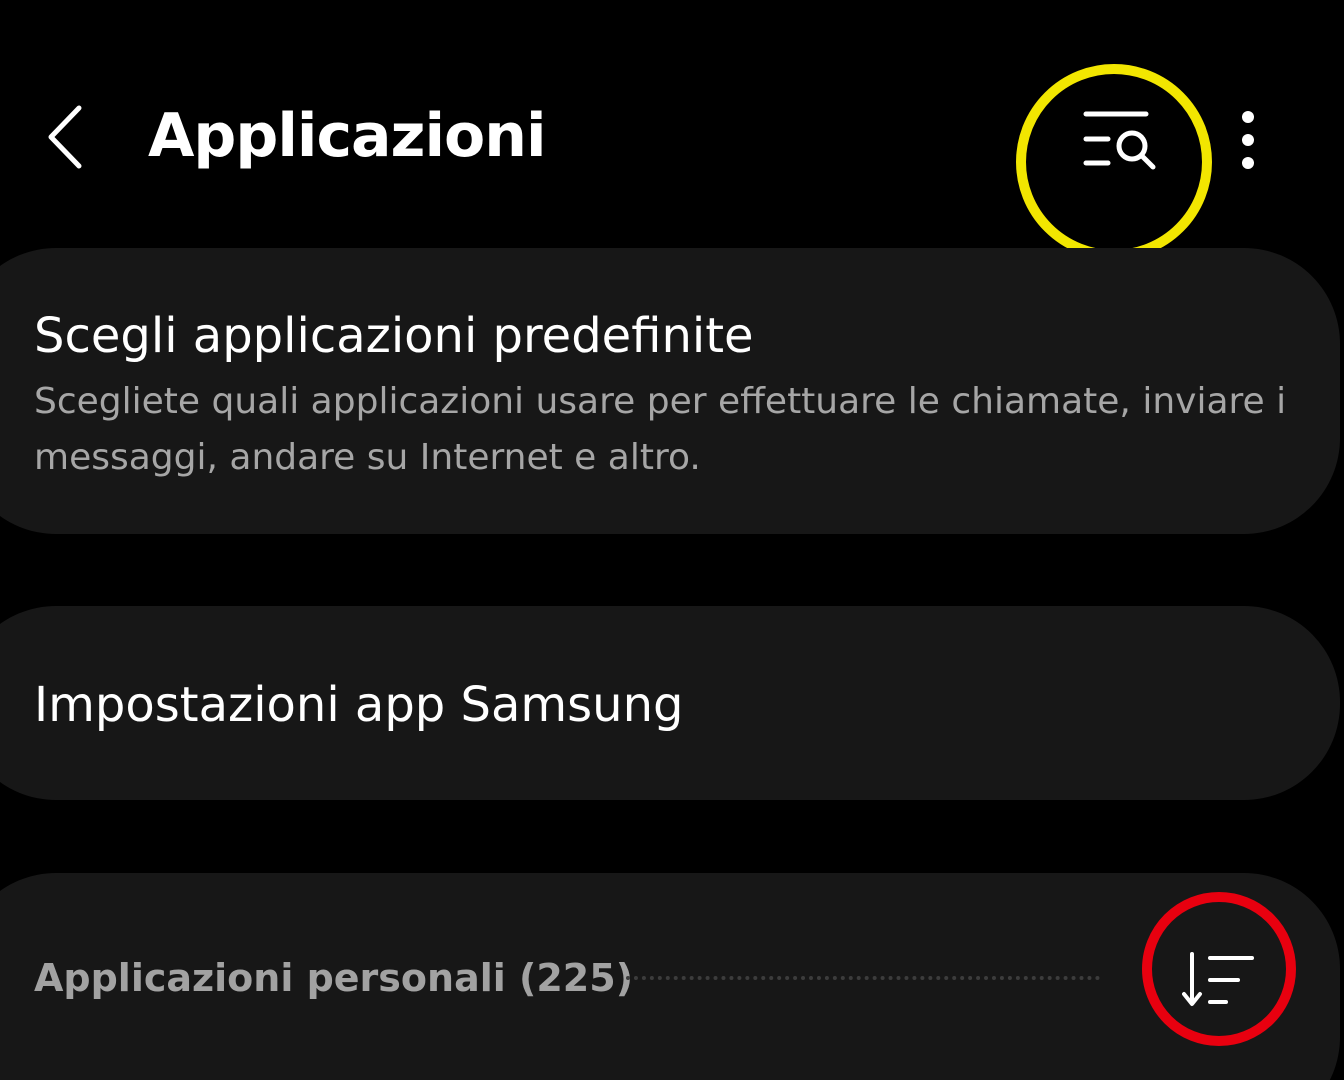 The image size is (1344, 1080). I want to click on sort-icon, so click(1218, 979).